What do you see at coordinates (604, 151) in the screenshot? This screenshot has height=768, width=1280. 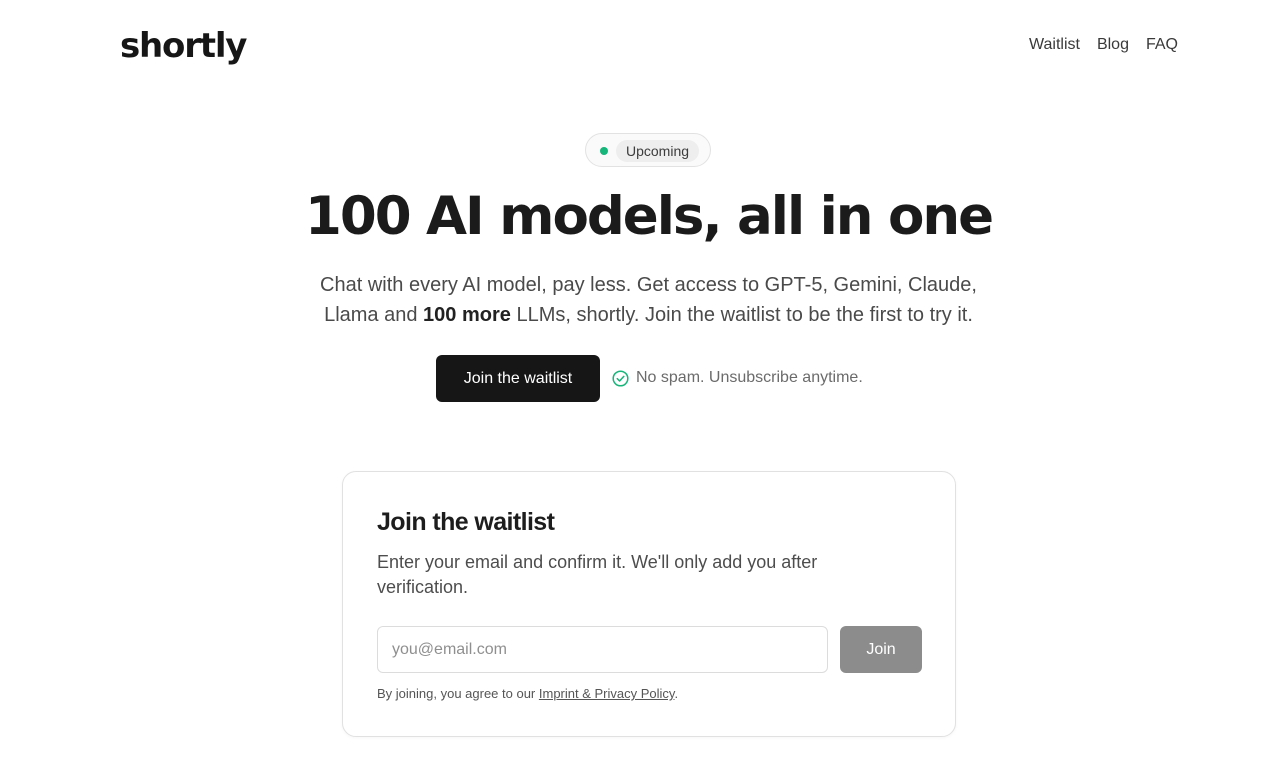 I see `status-dot-icon` at bounding box center [604, 151].